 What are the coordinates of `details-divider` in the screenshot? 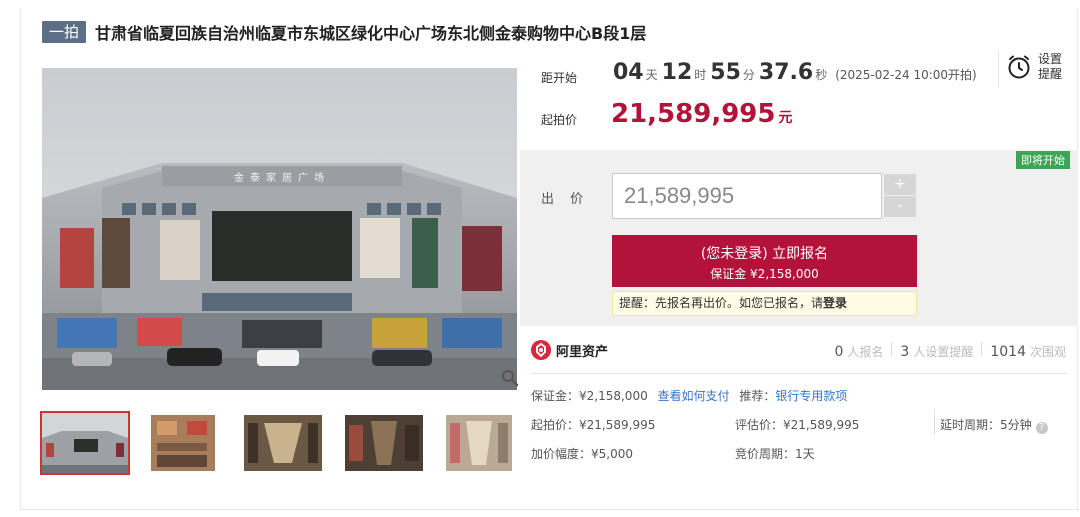 It's located at (934, 422).